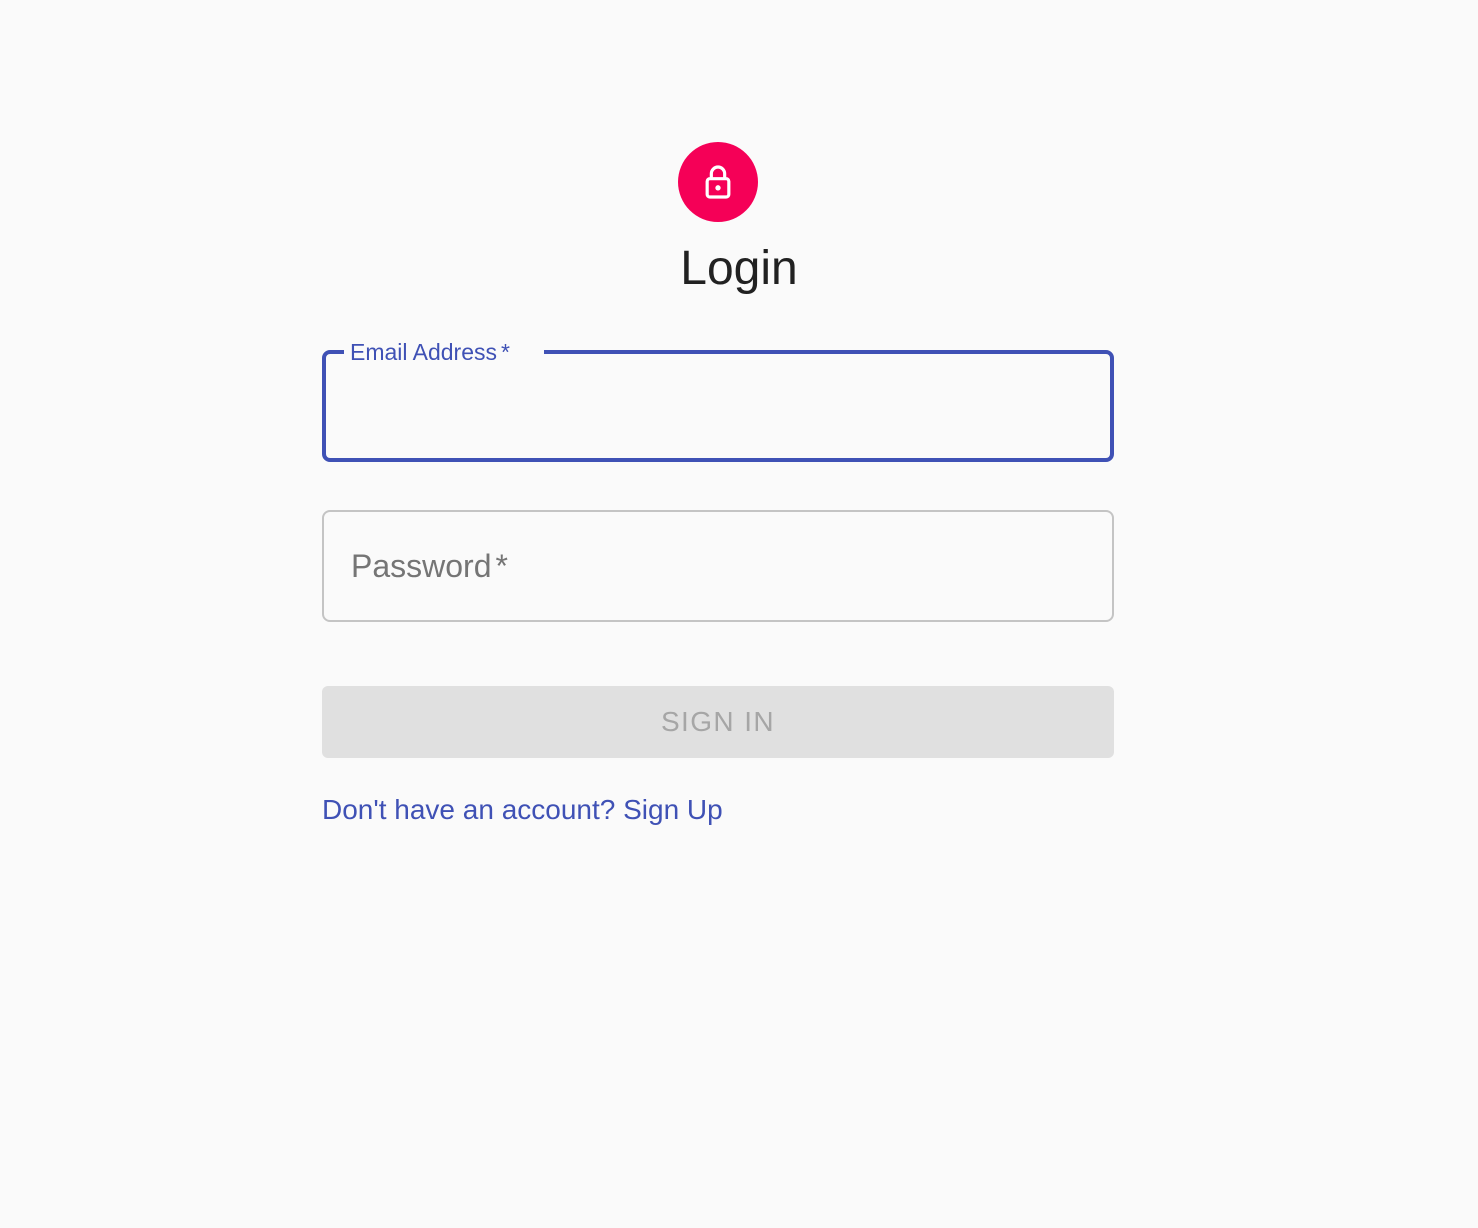 The height and width of the screenshot is (1228, 1478). I want to click on sign-up-link: Don't have an account? Sign Up, so click(522, 810).